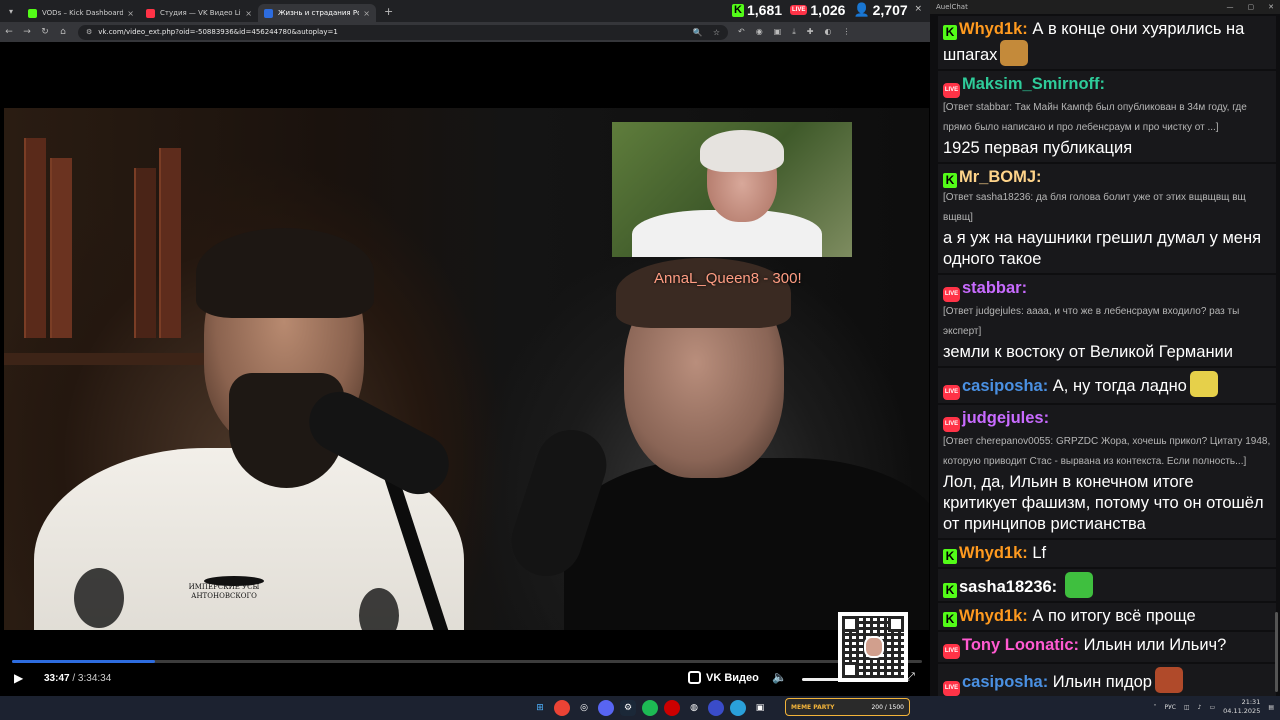 This screenshot has height=720, width=1280. I want to click on chat-emote-icon, so click(1168, 680).